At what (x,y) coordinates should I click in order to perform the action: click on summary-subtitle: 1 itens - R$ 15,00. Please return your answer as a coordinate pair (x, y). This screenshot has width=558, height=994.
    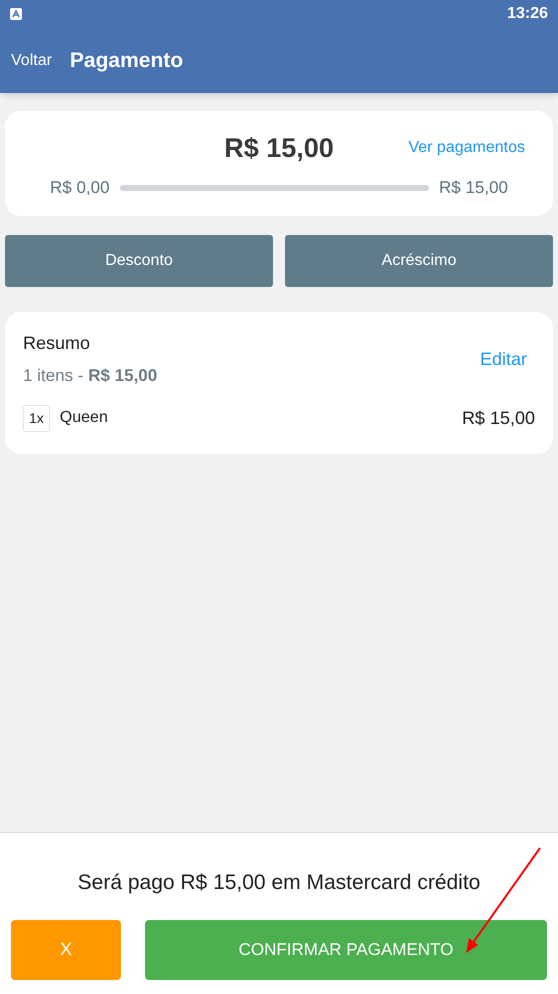
    Looking at the image, I should click on (90, 376).